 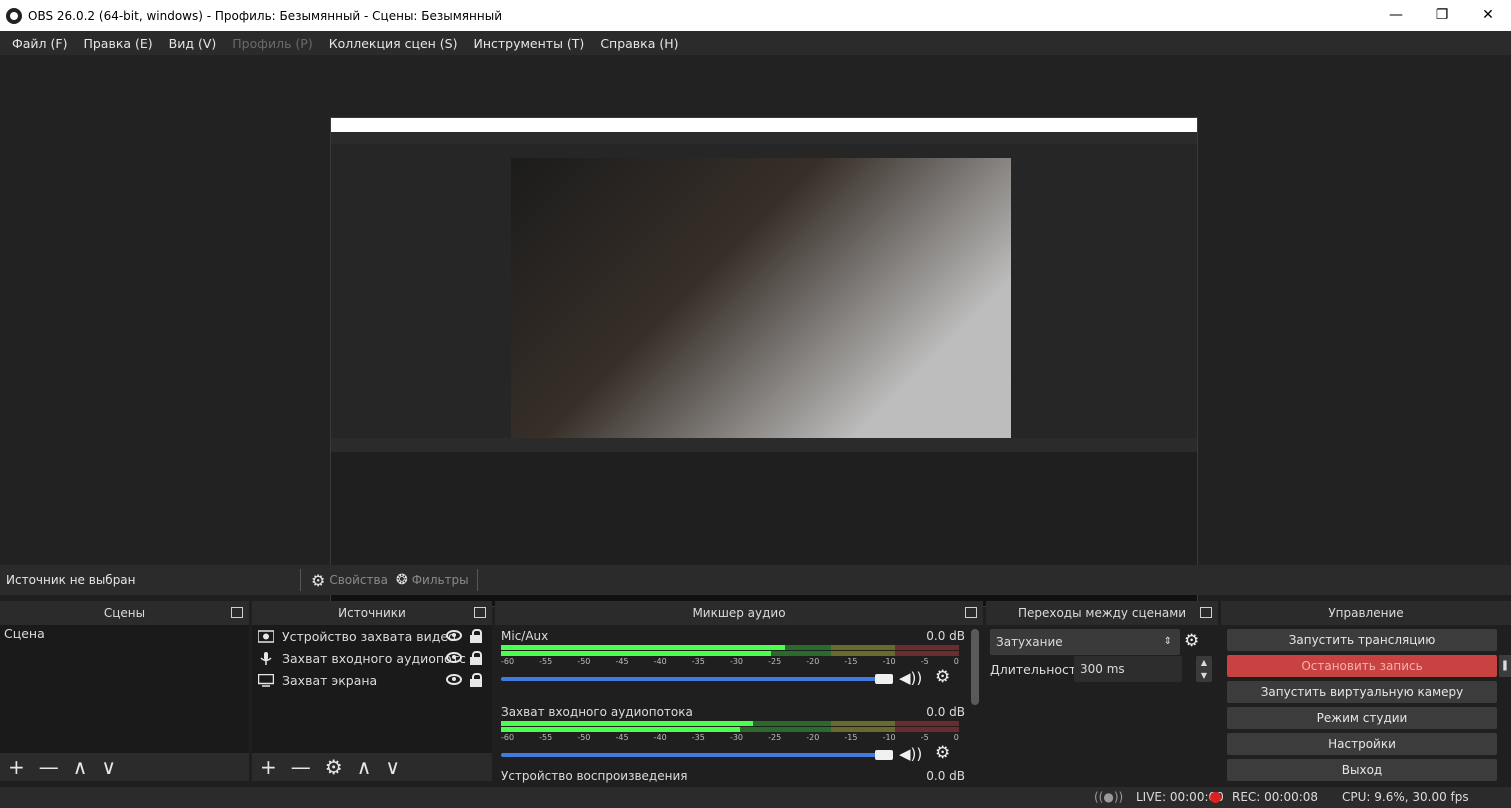 What do you see at coordinates (117, 43) in the screenshot?
I see `menu-edit: Правка (E)` at bounding box center [117, 43].